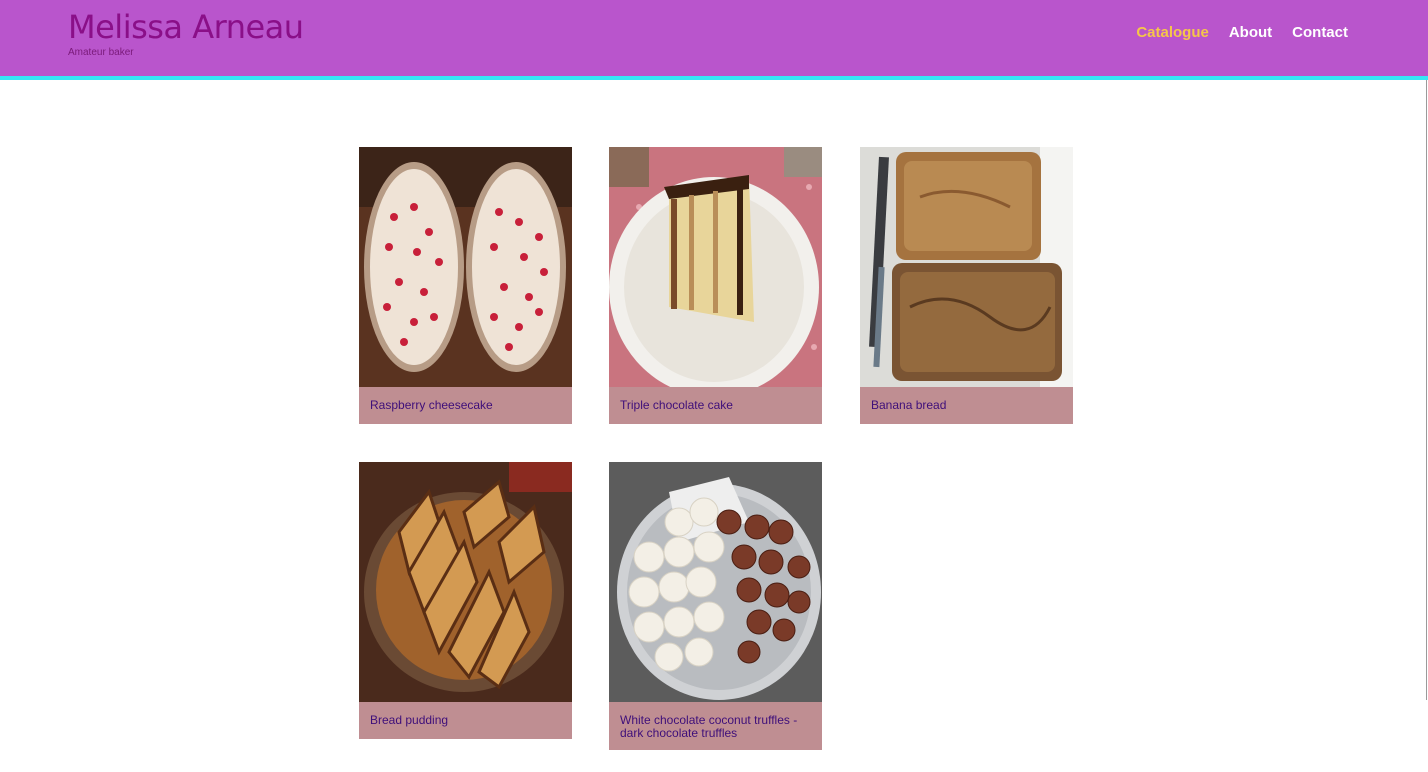 The width and height of the screenshot is (1428, 772). Describe the element at coordinates (465, 720) in the screenshot. I see `card-caption: Bread pudding` at that location.